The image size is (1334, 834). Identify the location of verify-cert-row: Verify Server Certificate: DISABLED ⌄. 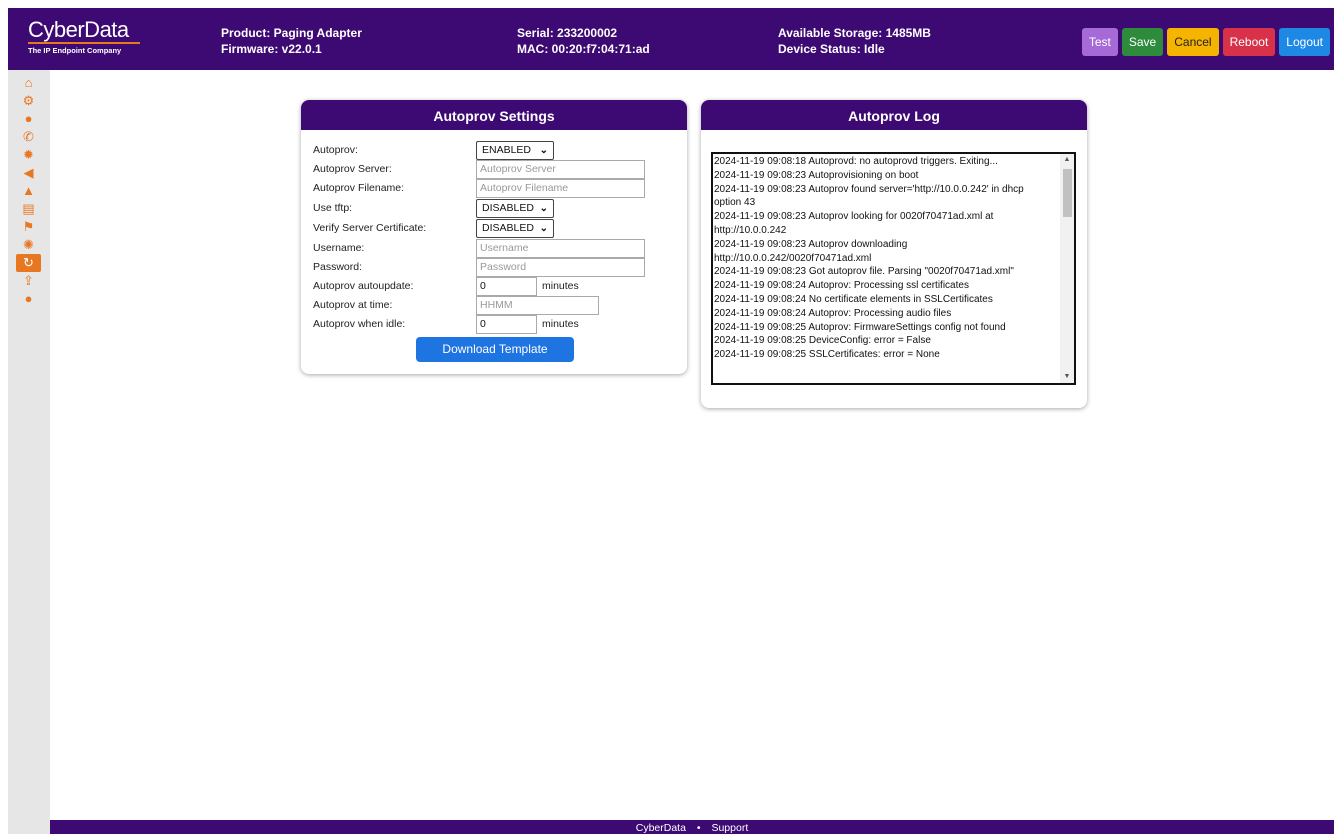
(493, 228).